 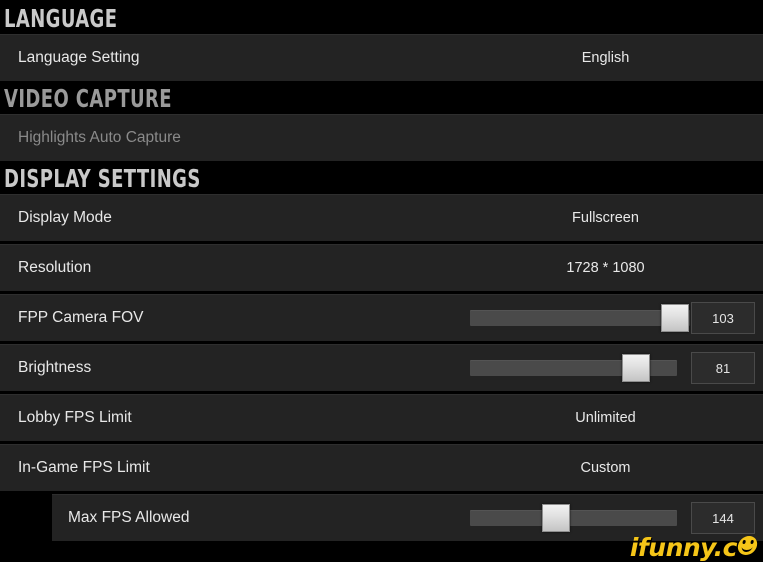 I want to click on row-resolution: Resolution 1728 * 1080, so click(x=381, y=267).